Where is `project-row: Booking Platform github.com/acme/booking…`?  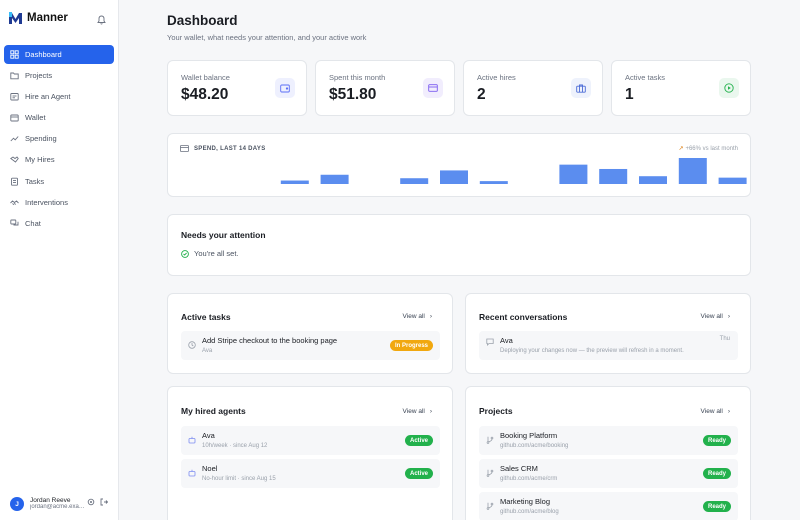 project-row: Booking Platform github.com/acme/booking… is located at coordinates (608, 440).